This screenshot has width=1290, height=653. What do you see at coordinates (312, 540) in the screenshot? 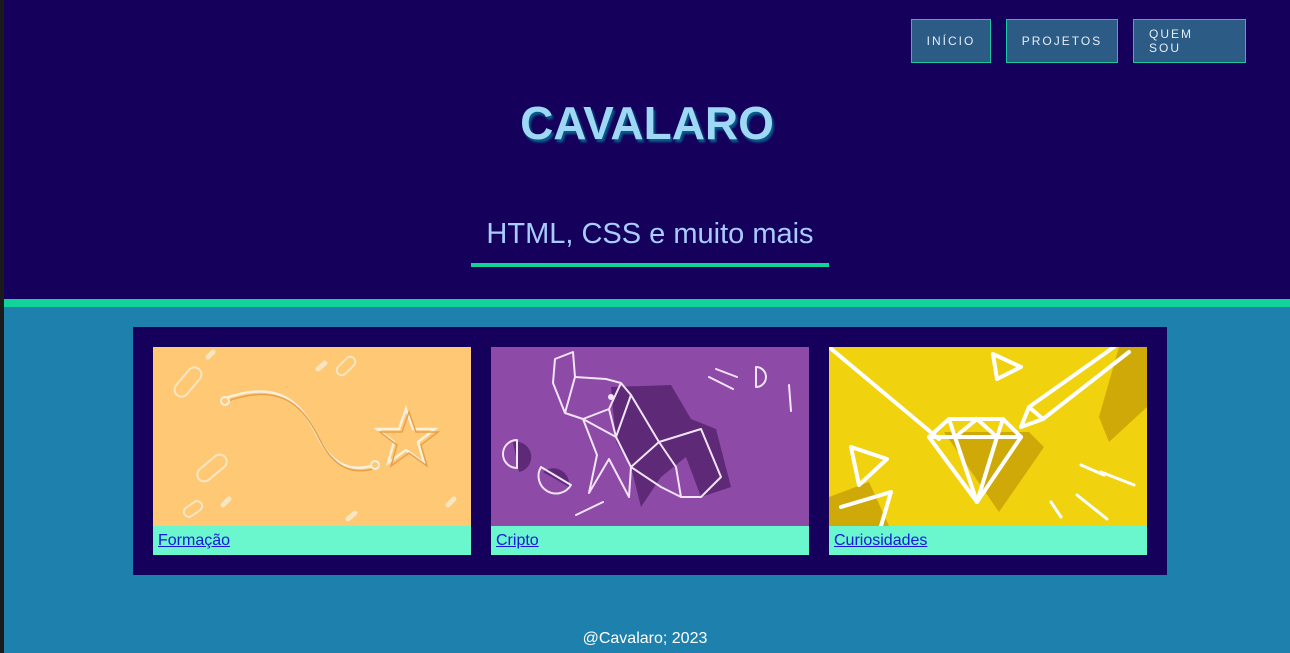
I see `card-caption: Formação` at bounding box center [312, 540].